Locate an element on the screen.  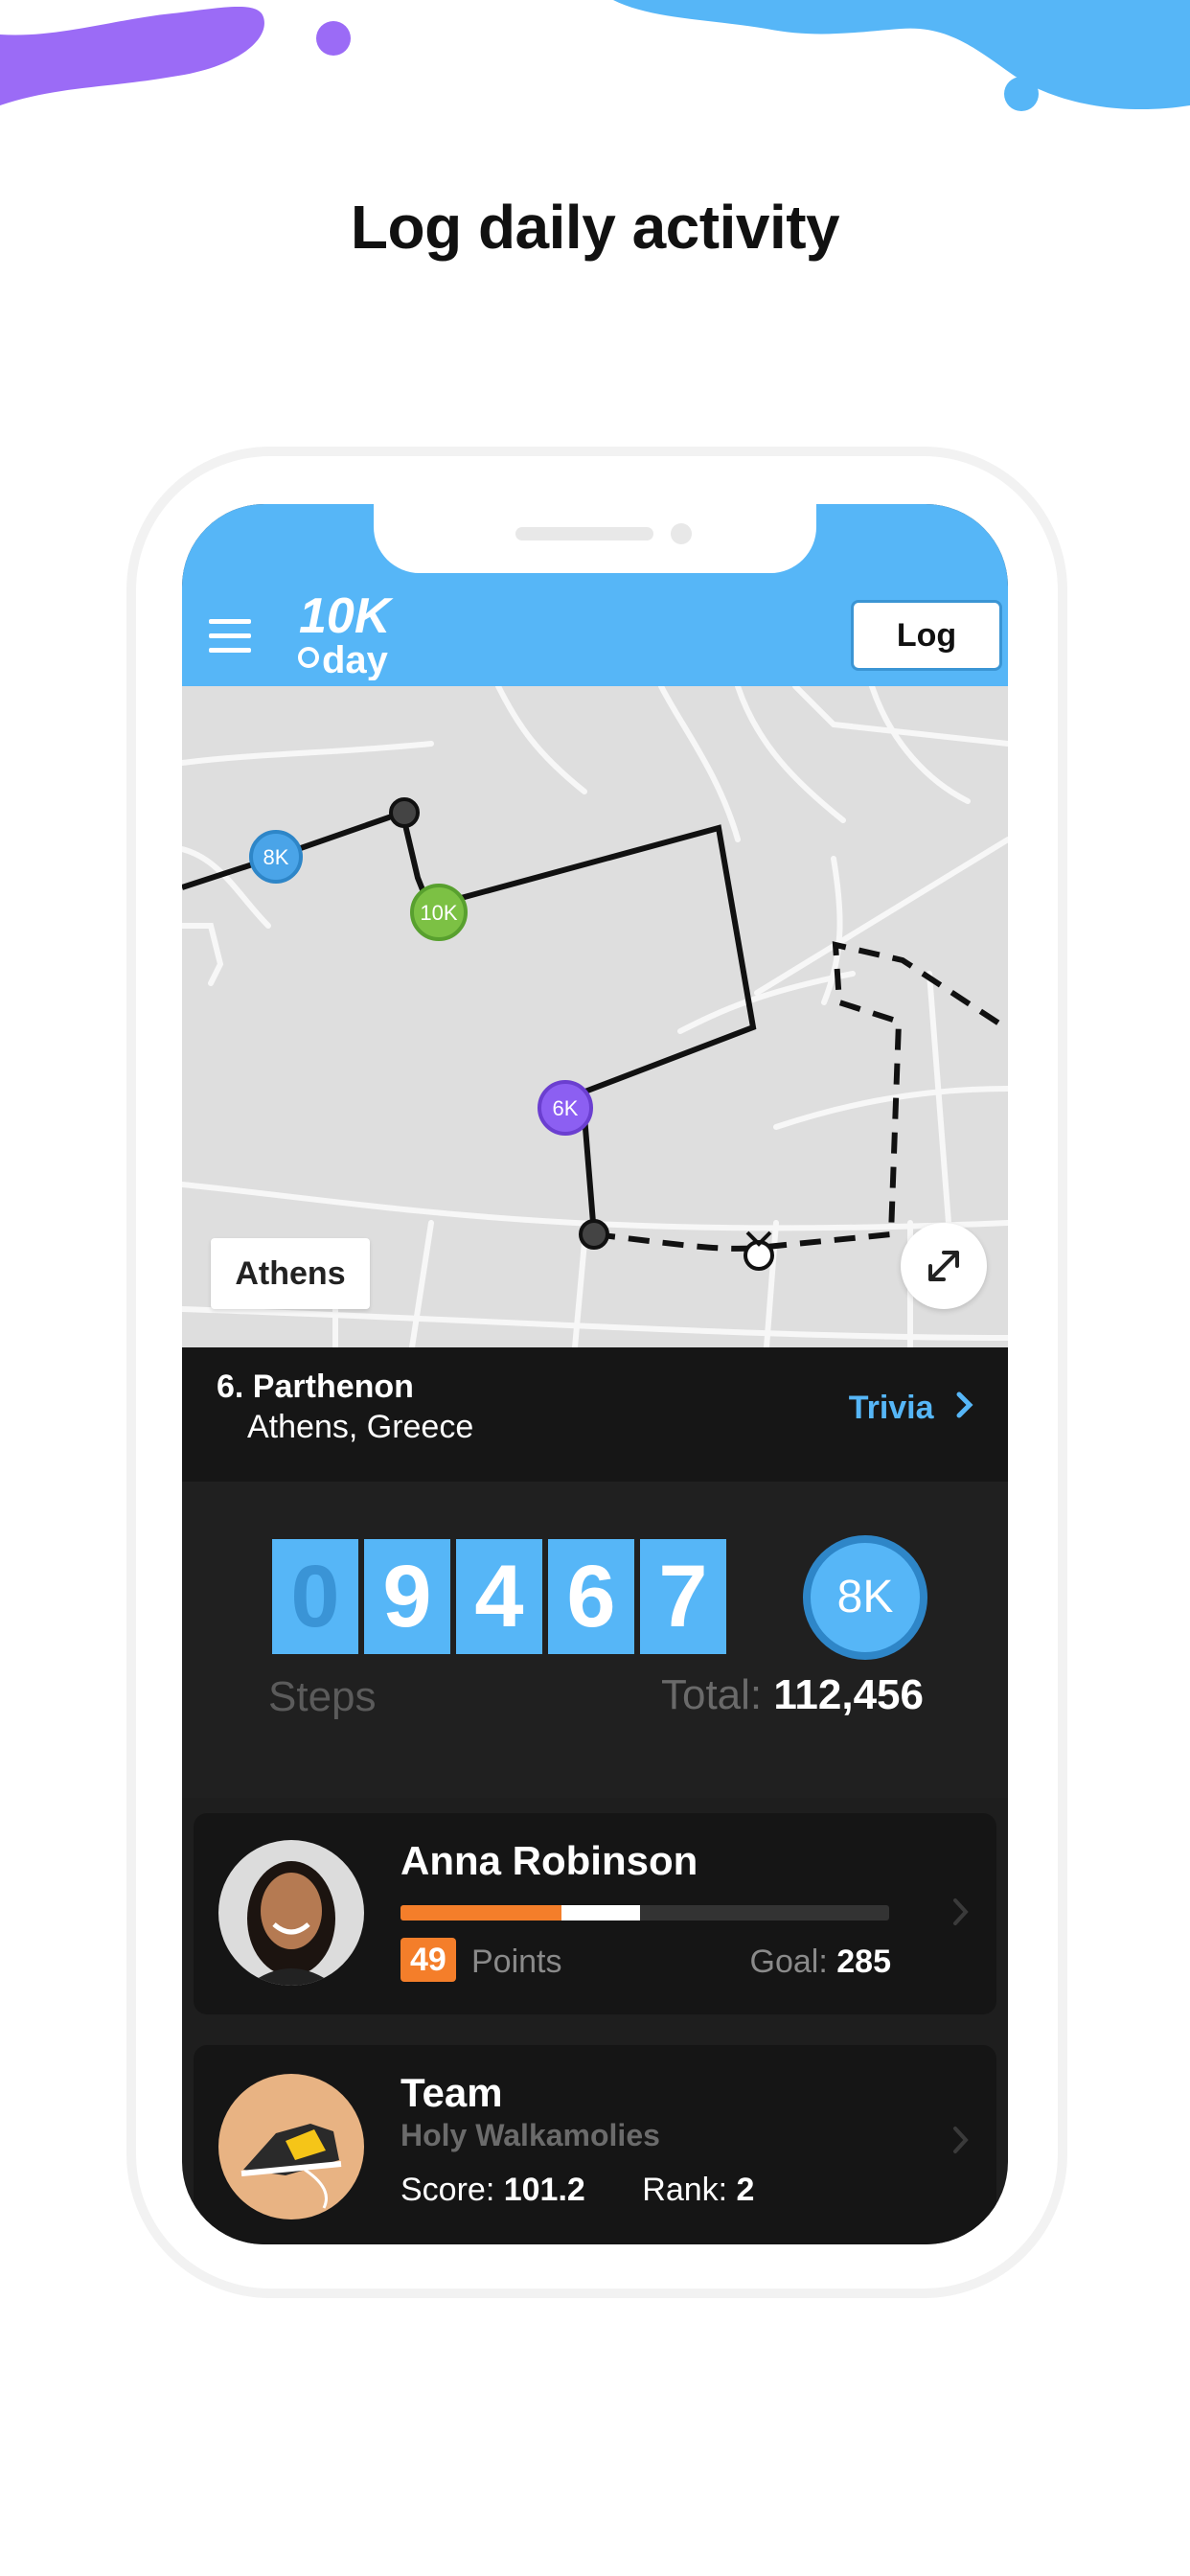
team-title: Team is located at coordinates (452, 2092).